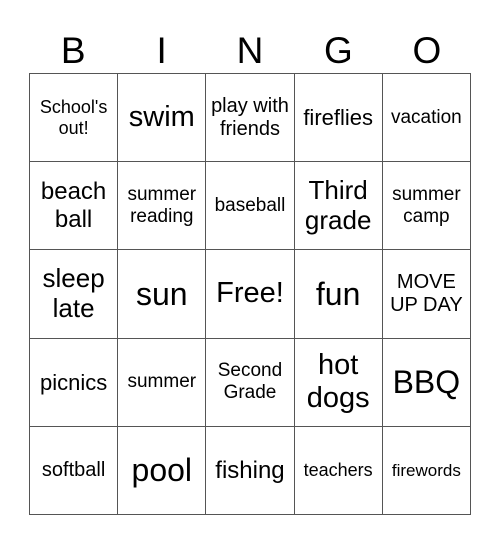  I want to click on bingo-cell: vacation, so click(426, 117).